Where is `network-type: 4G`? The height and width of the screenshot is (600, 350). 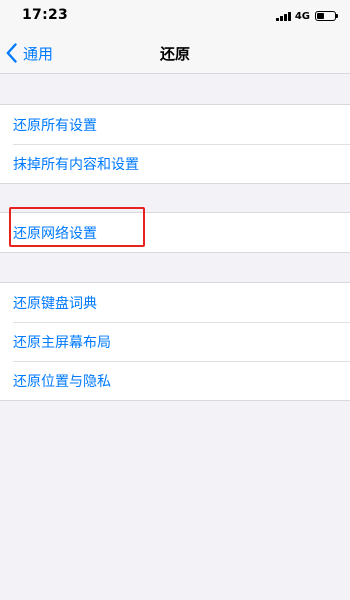 network-type: 4G is located at coordinates (302, 16).